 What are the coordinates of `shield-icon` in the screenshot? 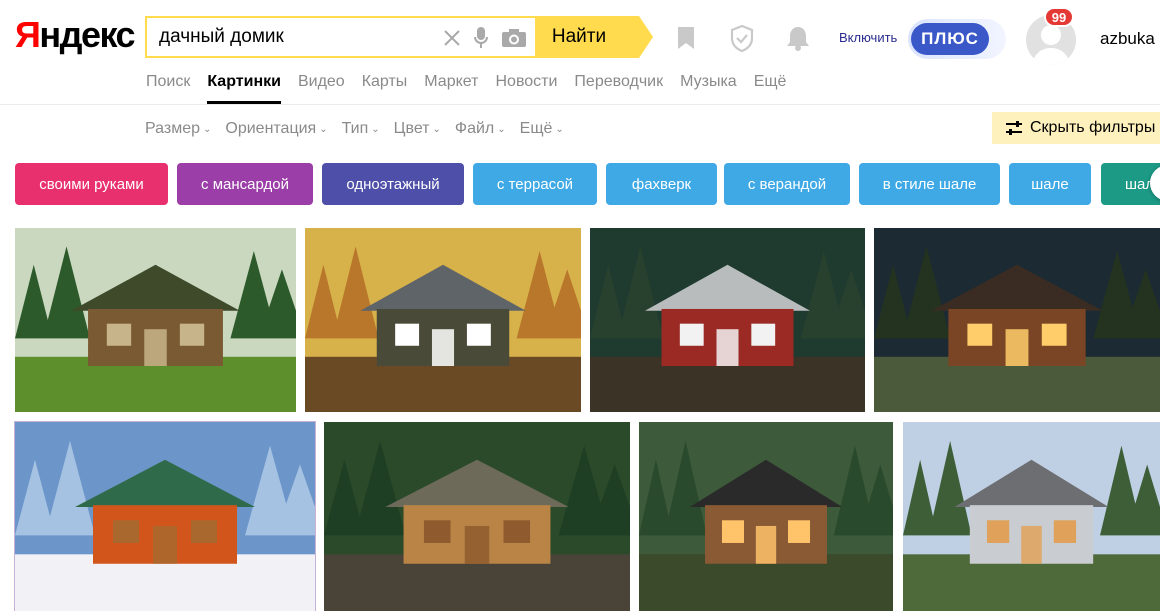 It's located at (742, 38).